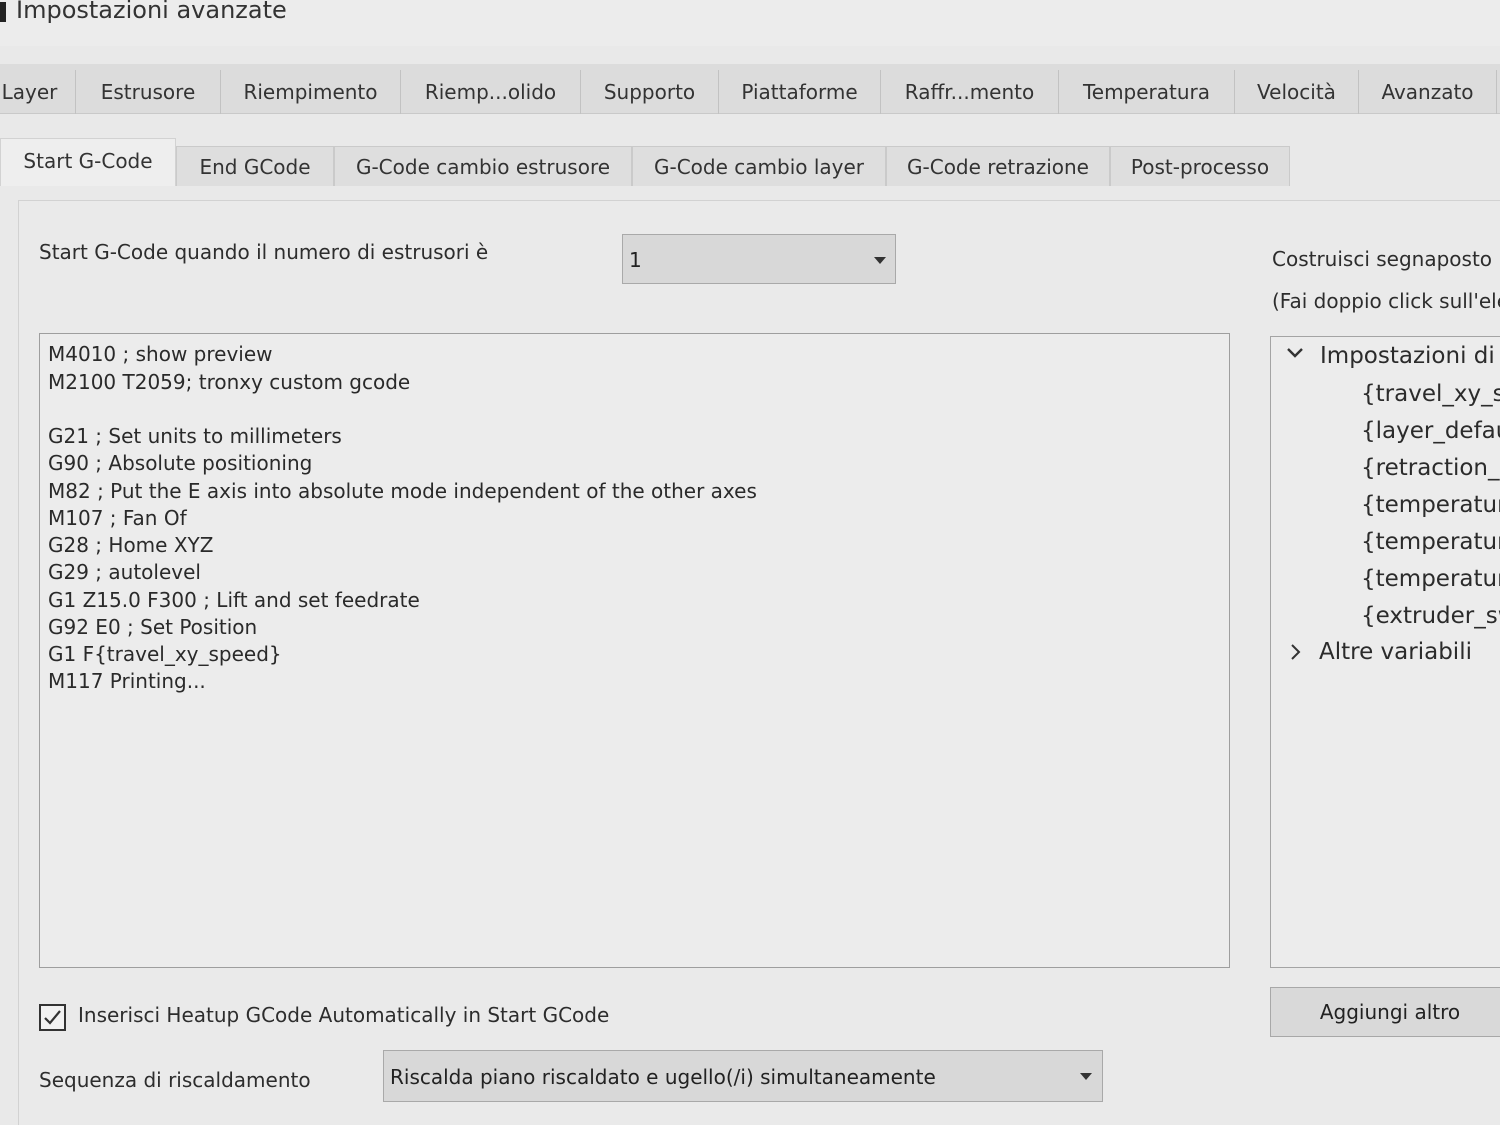 The height and width of the screenshot is (1125, 1500). Describe the element at coordinates (1385, 1012) in the screenshot. I see `add-more-button: Aggiungi altro` at that location.